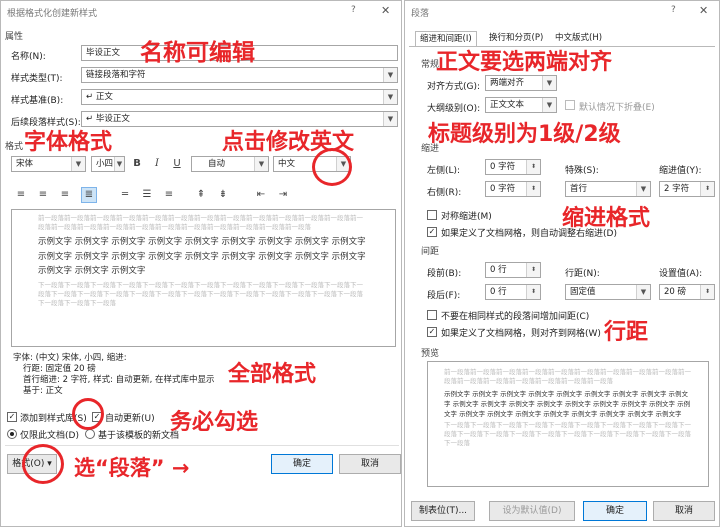 This screenshot has height=527, width=720. Describe the element at coordinates (524, 62) in the screenshot. I see `annotation-justify: 正文要选两端对齐` at that location.